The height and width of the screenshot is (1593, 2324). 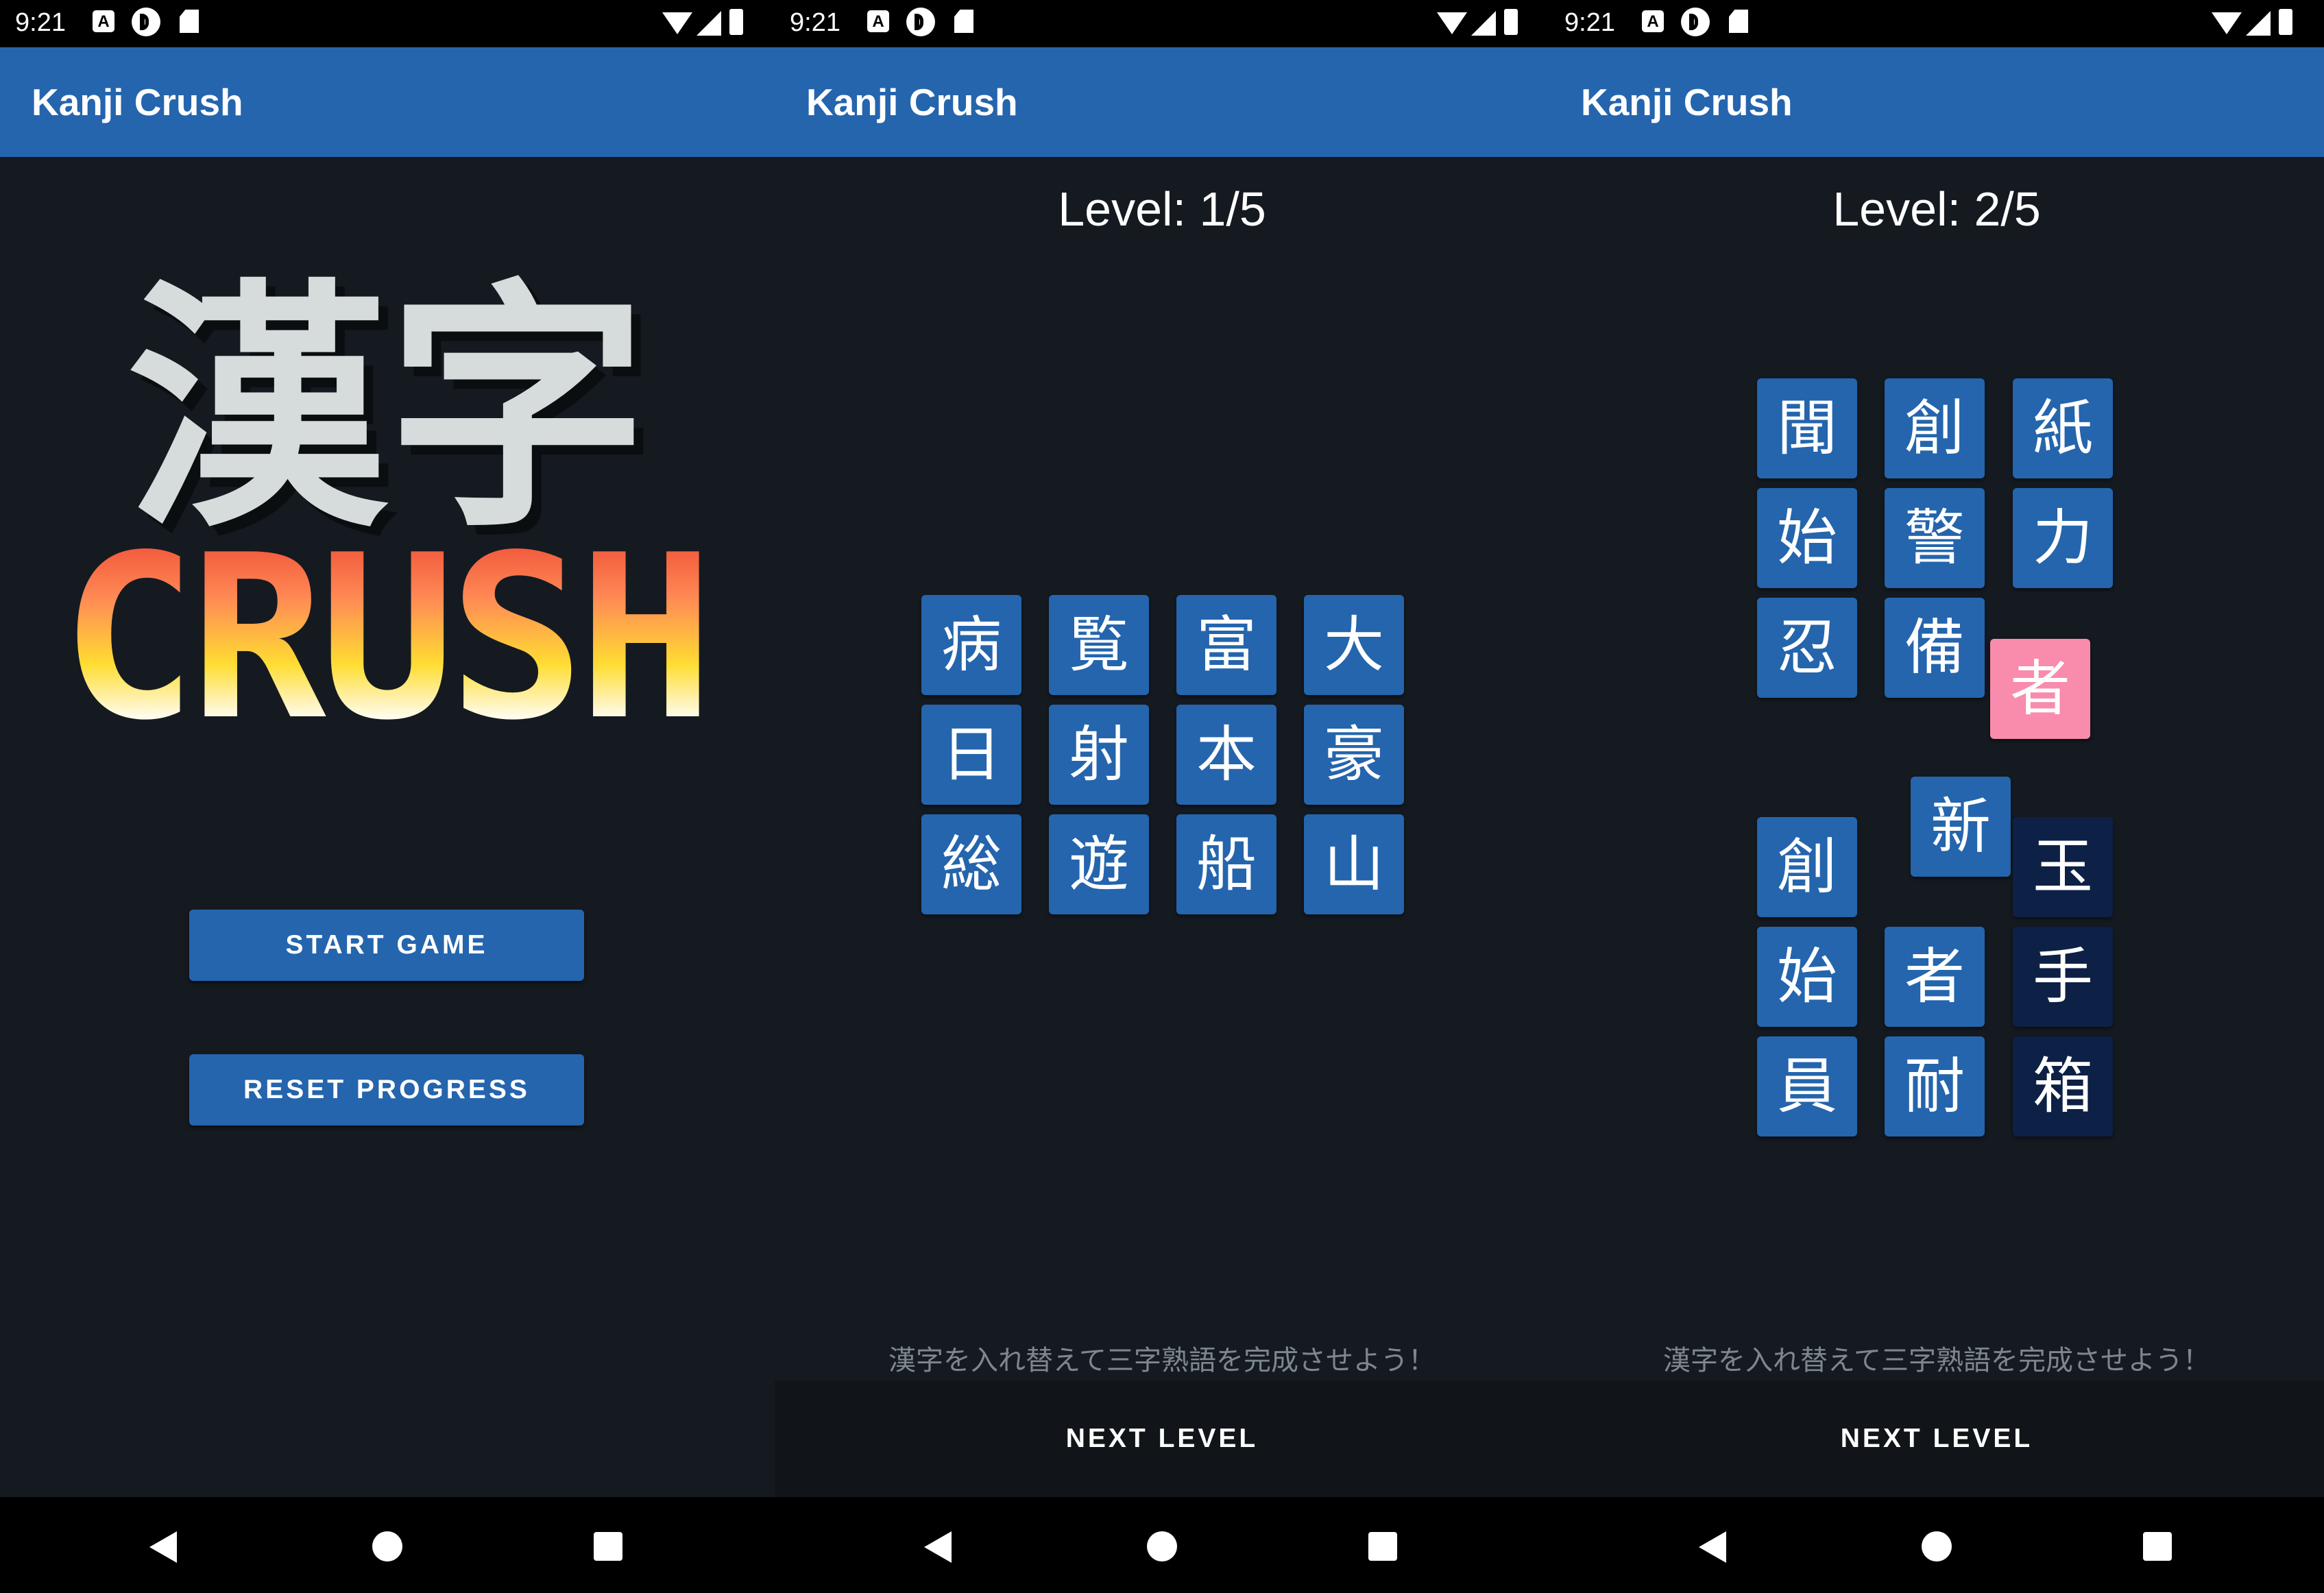 I want to click on kanji-tile: 備, so click(x=1935, y=648).